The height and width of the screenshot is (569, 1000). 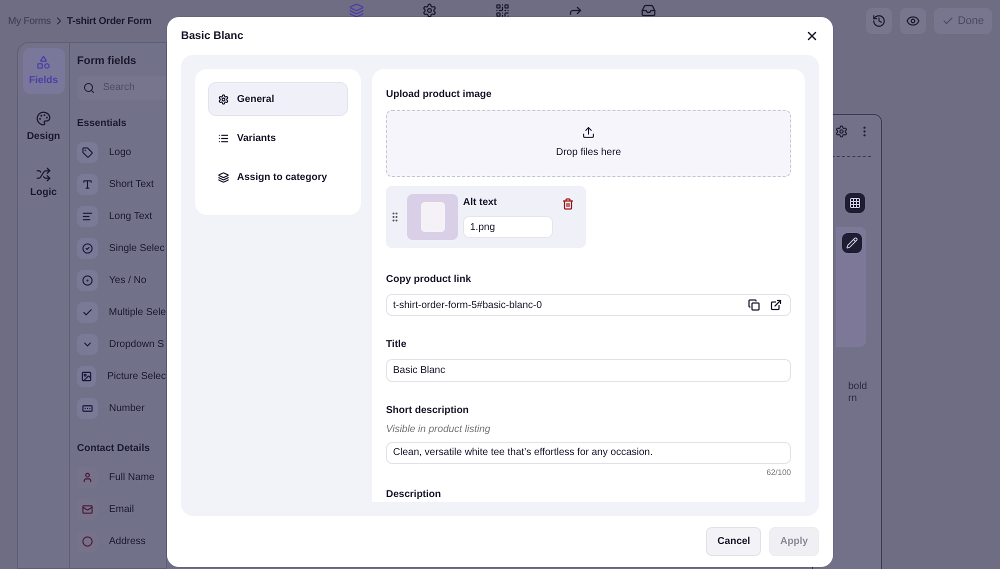 I want to click on field-hint: Visible in product listing, so click(x=439, y=429).